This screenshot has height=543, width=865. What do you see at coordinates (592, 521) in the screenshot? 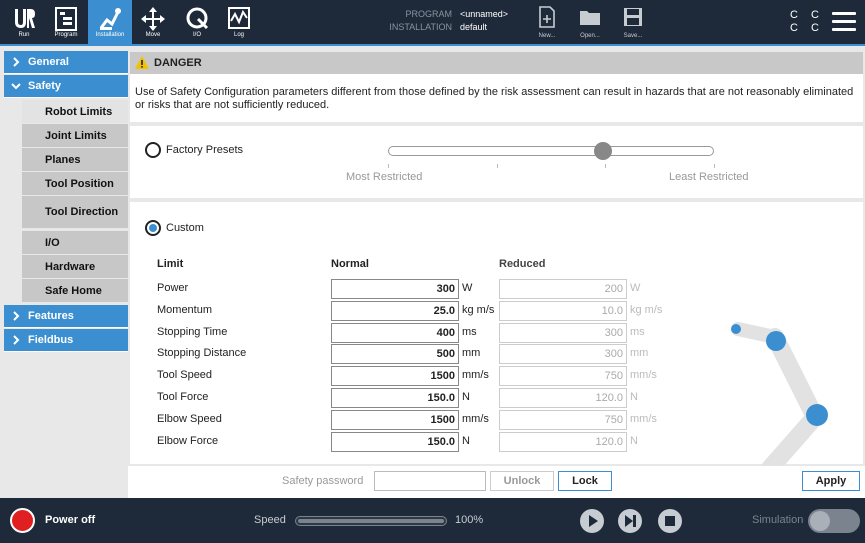
I see `play-button` at bounding box center [592, 521].